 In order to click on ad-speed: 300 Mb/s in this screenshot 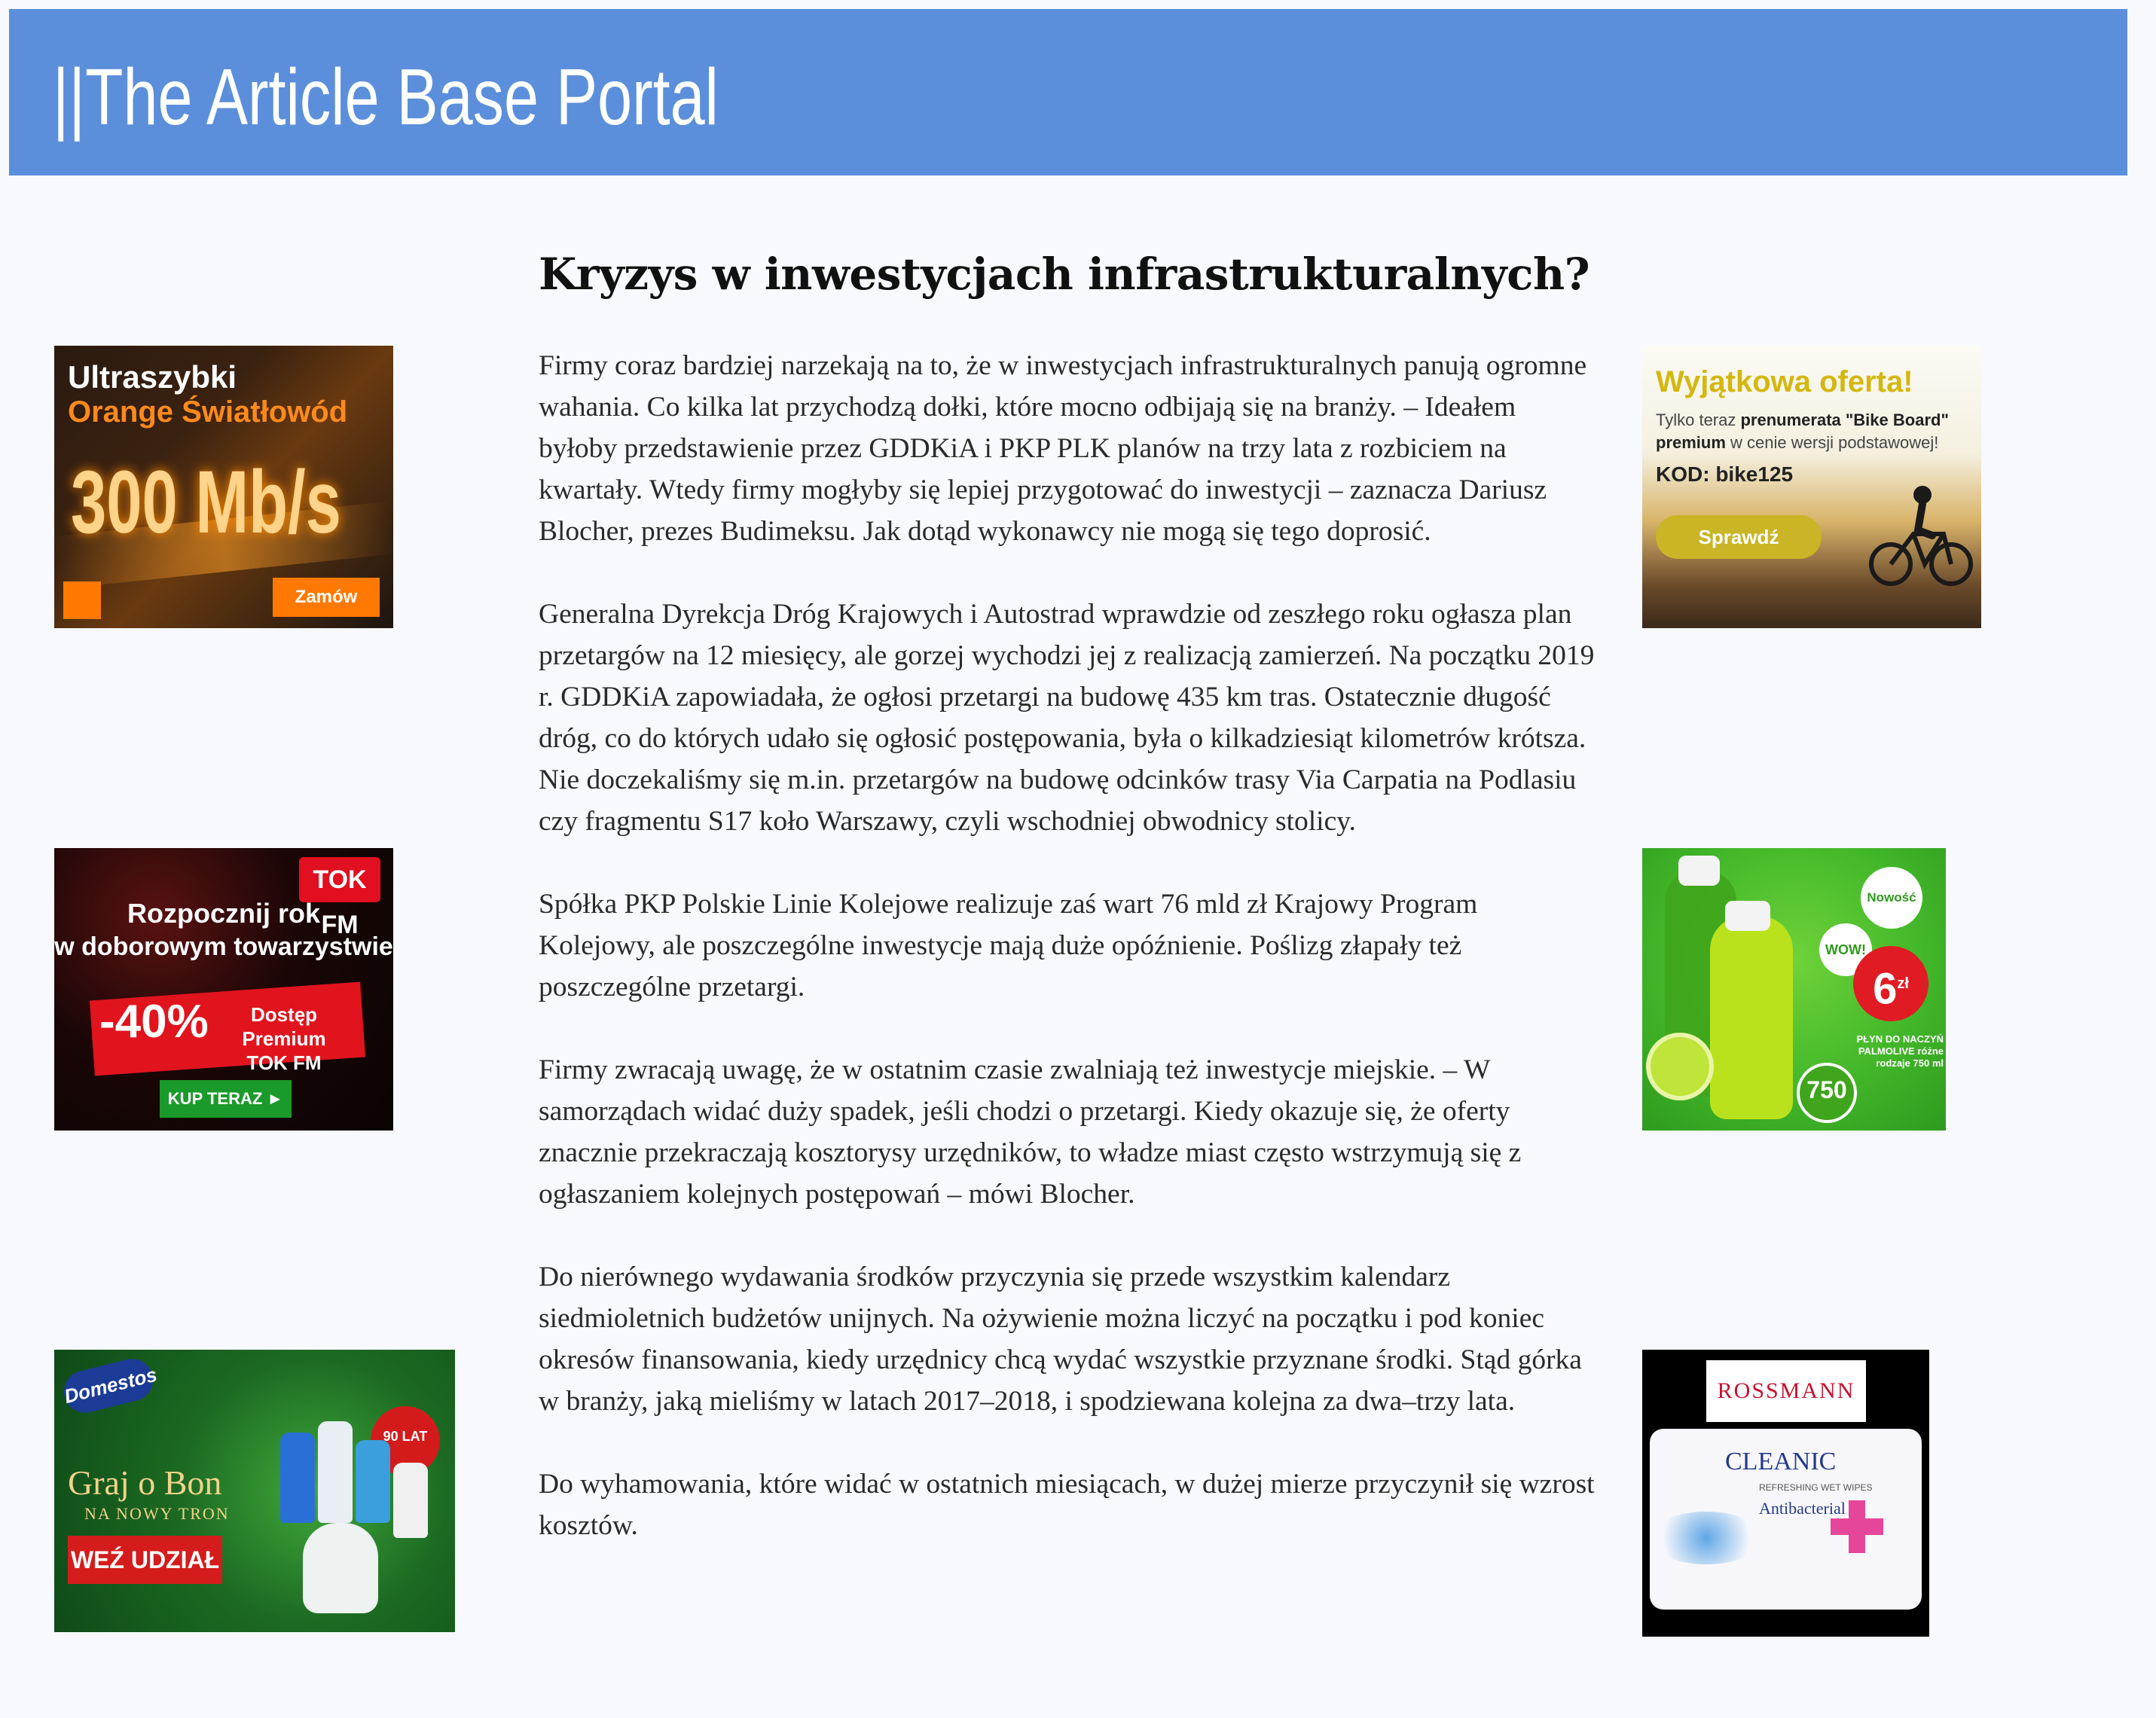, I will do `click(206, 502)`.